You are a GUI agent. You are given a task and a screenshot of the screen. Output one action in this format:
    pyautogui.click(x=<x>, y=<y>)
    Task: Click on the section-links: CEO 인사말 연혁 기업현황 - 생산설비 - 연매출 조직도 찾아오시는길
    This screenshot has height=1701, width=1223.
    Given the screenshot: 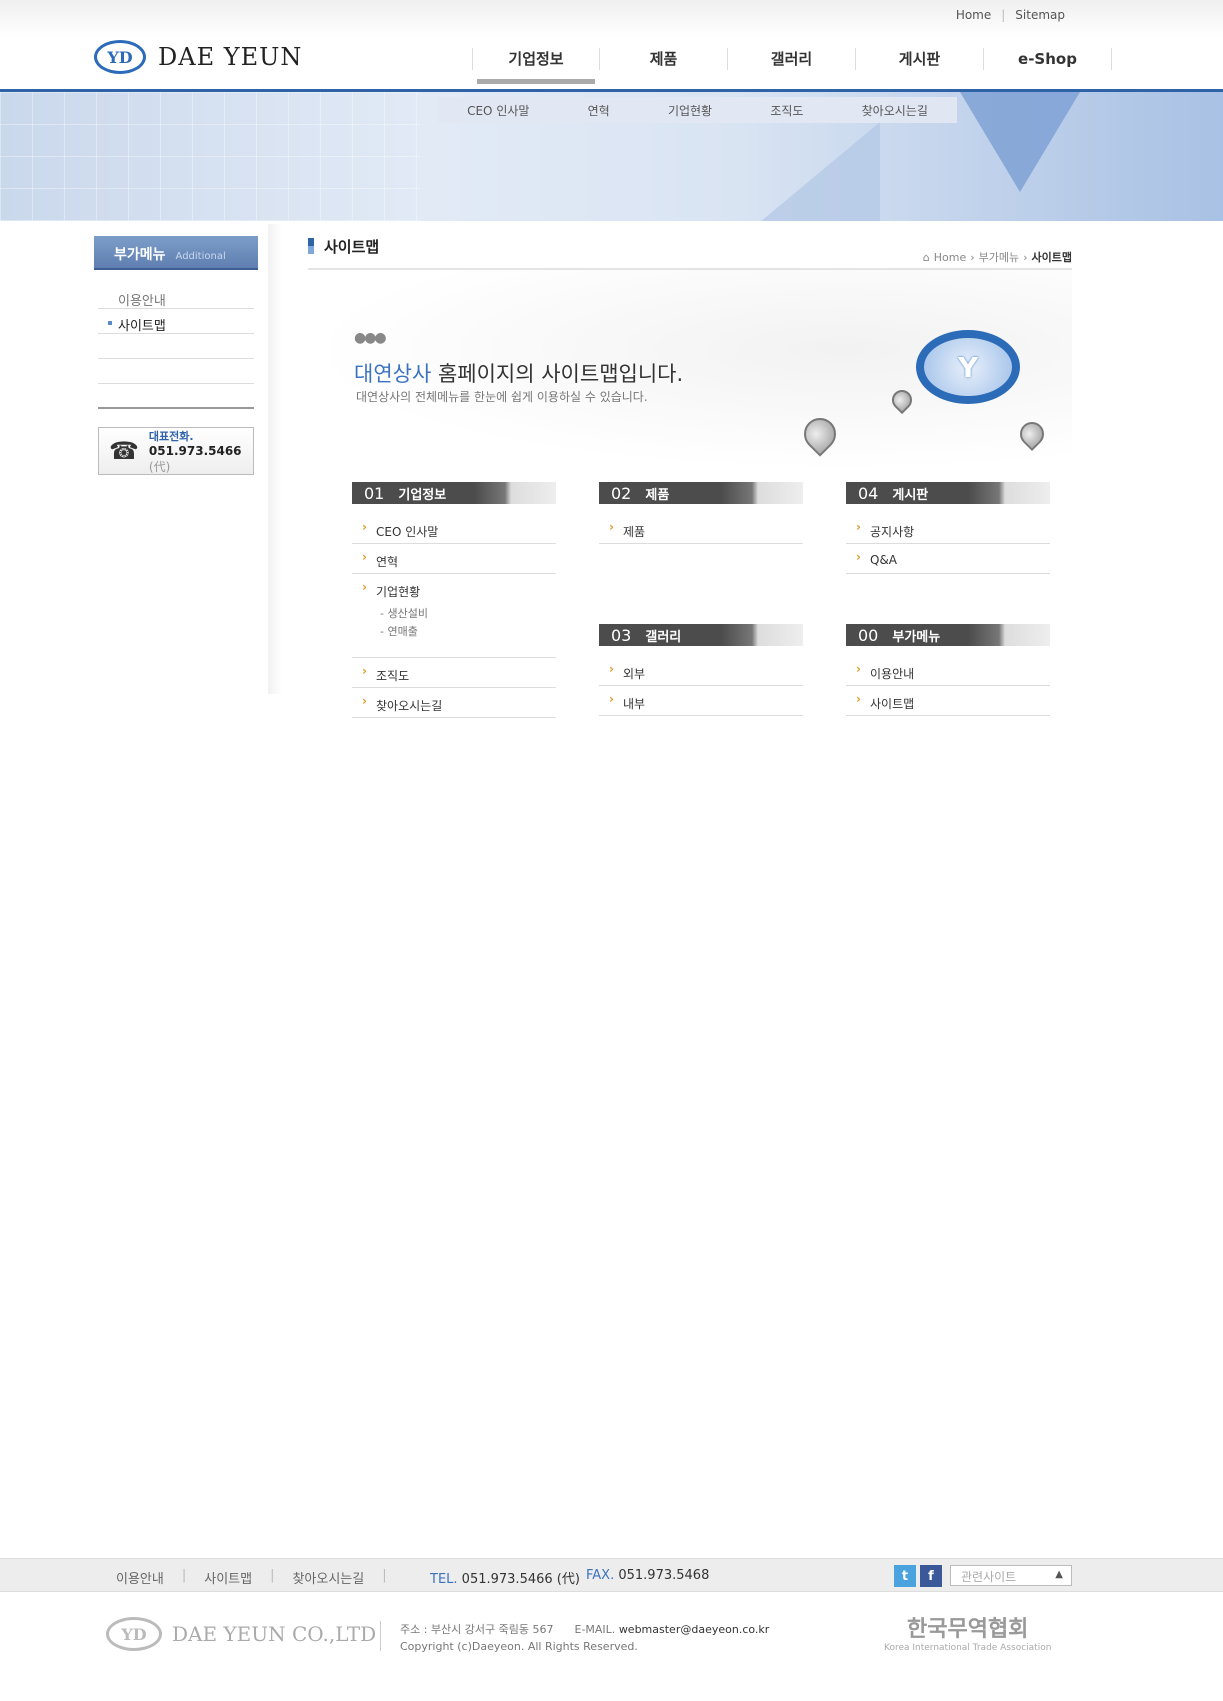 What is the action you would take?
    pyautogui.click(x=454, y=616)
    